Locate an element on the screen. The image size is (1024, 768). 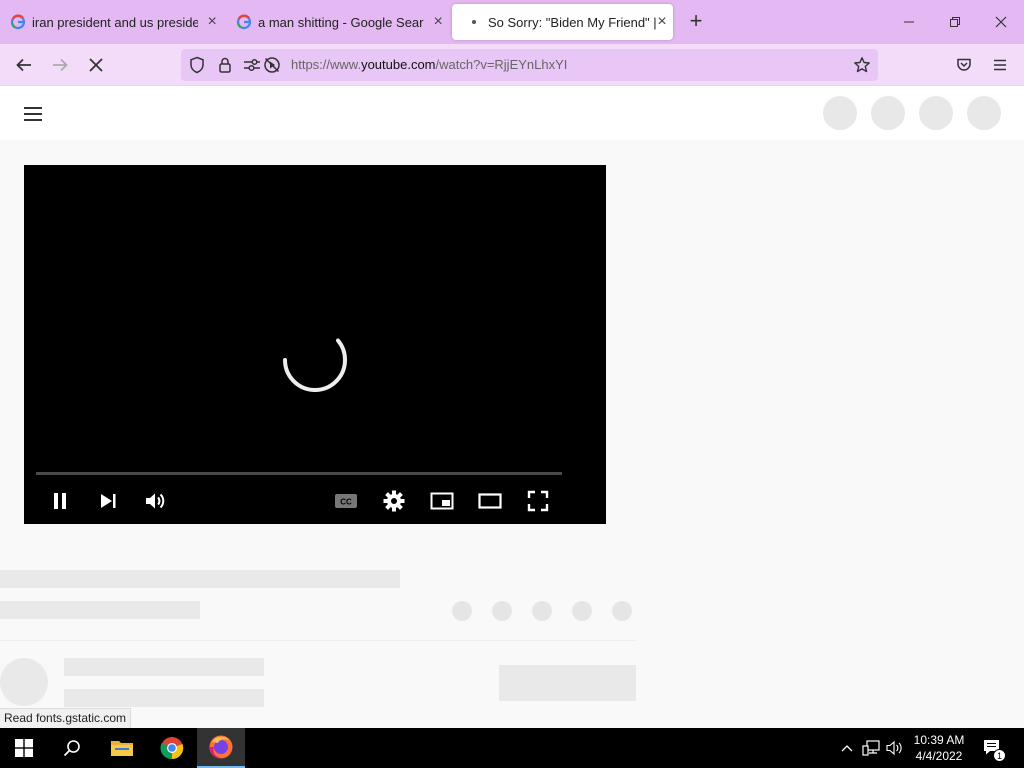
search-button is located at coordinates (72, 748).